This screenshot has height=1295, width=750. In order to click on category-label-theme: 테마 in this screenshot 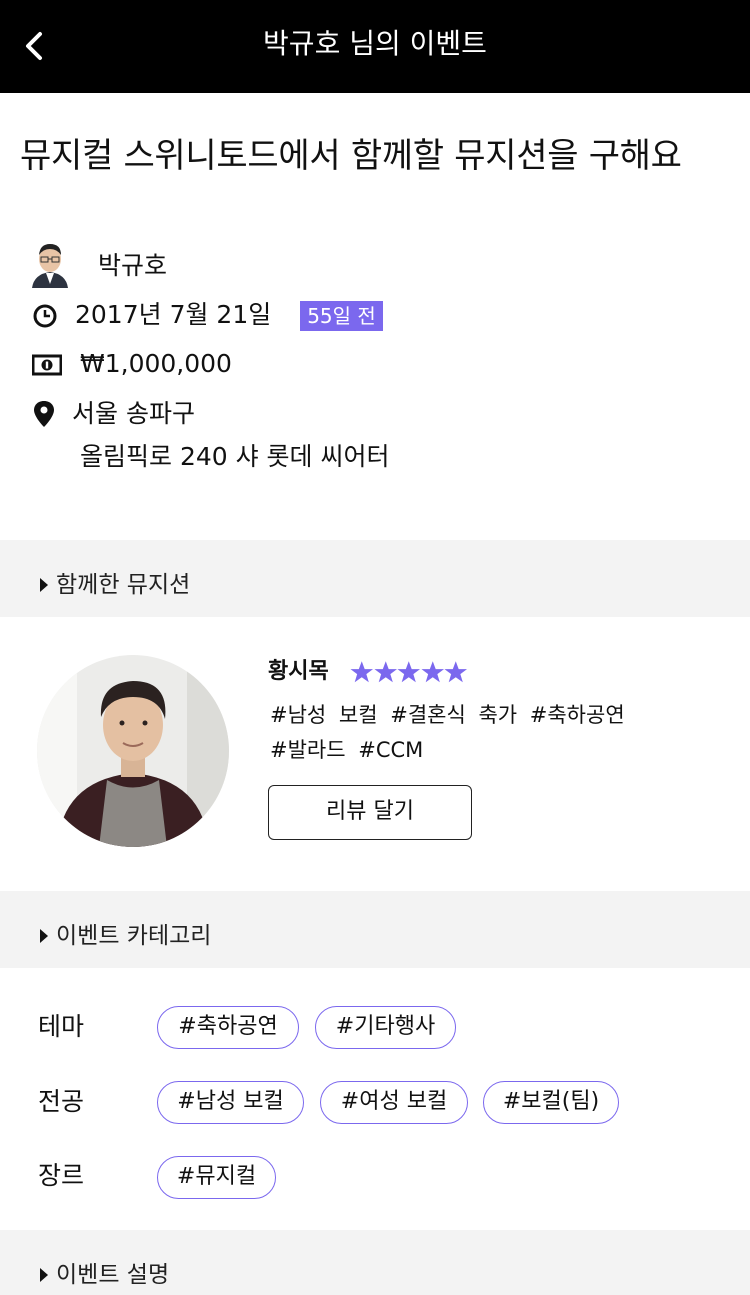, I will do `click(61, 1026)`.